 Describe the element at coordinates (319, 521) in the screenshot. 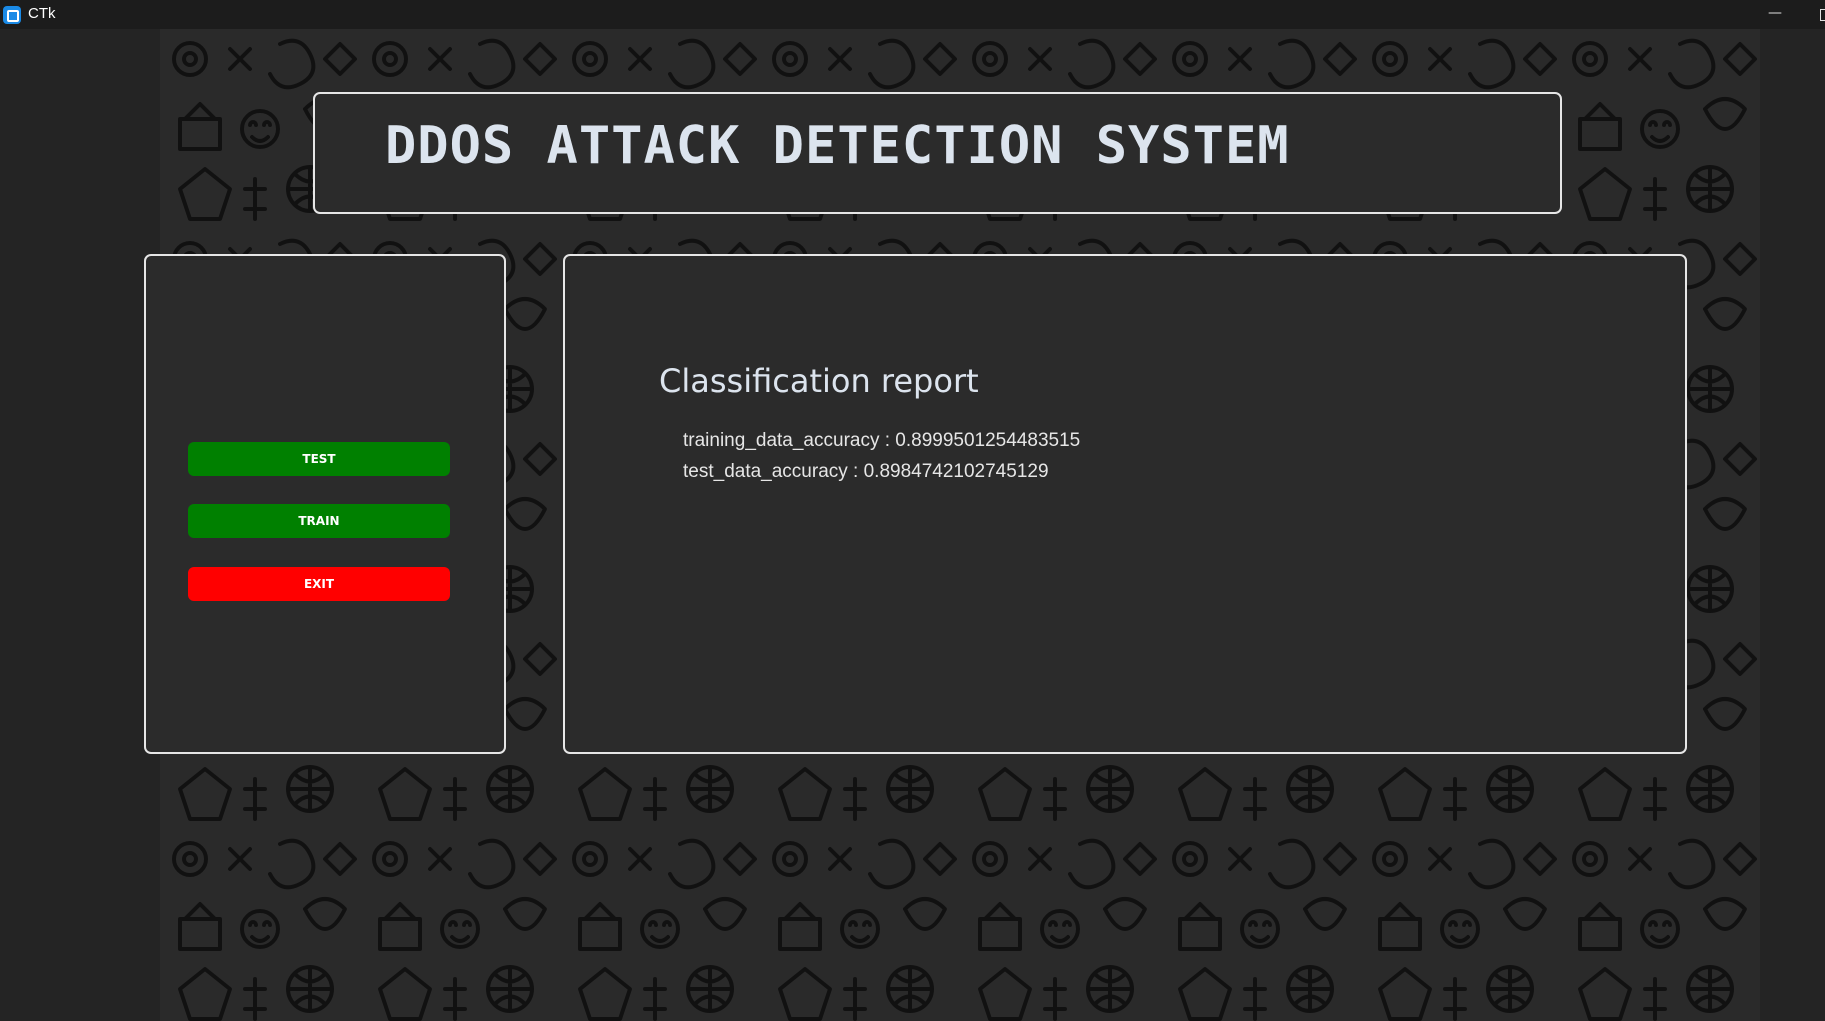

I see `train-button: TRAIN` at that location.